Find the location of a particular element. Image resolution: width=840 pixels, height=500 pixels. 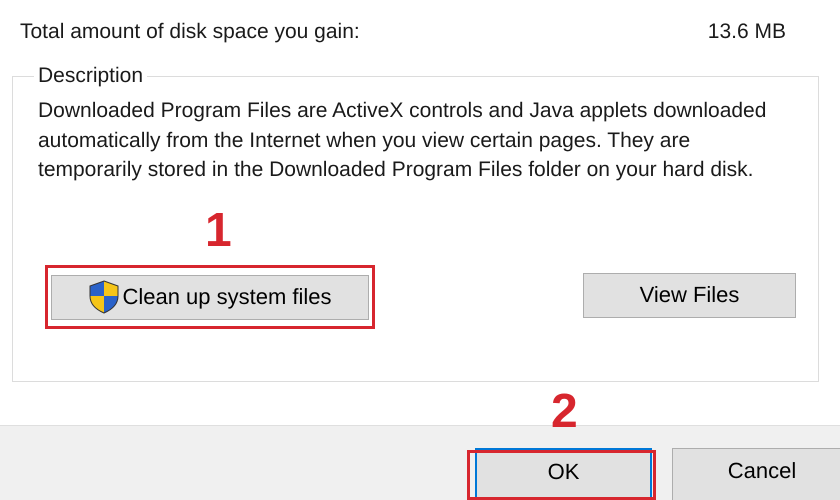

disk-space-label: Total amount of disk space you gain: is located at coordinates (190, 32).